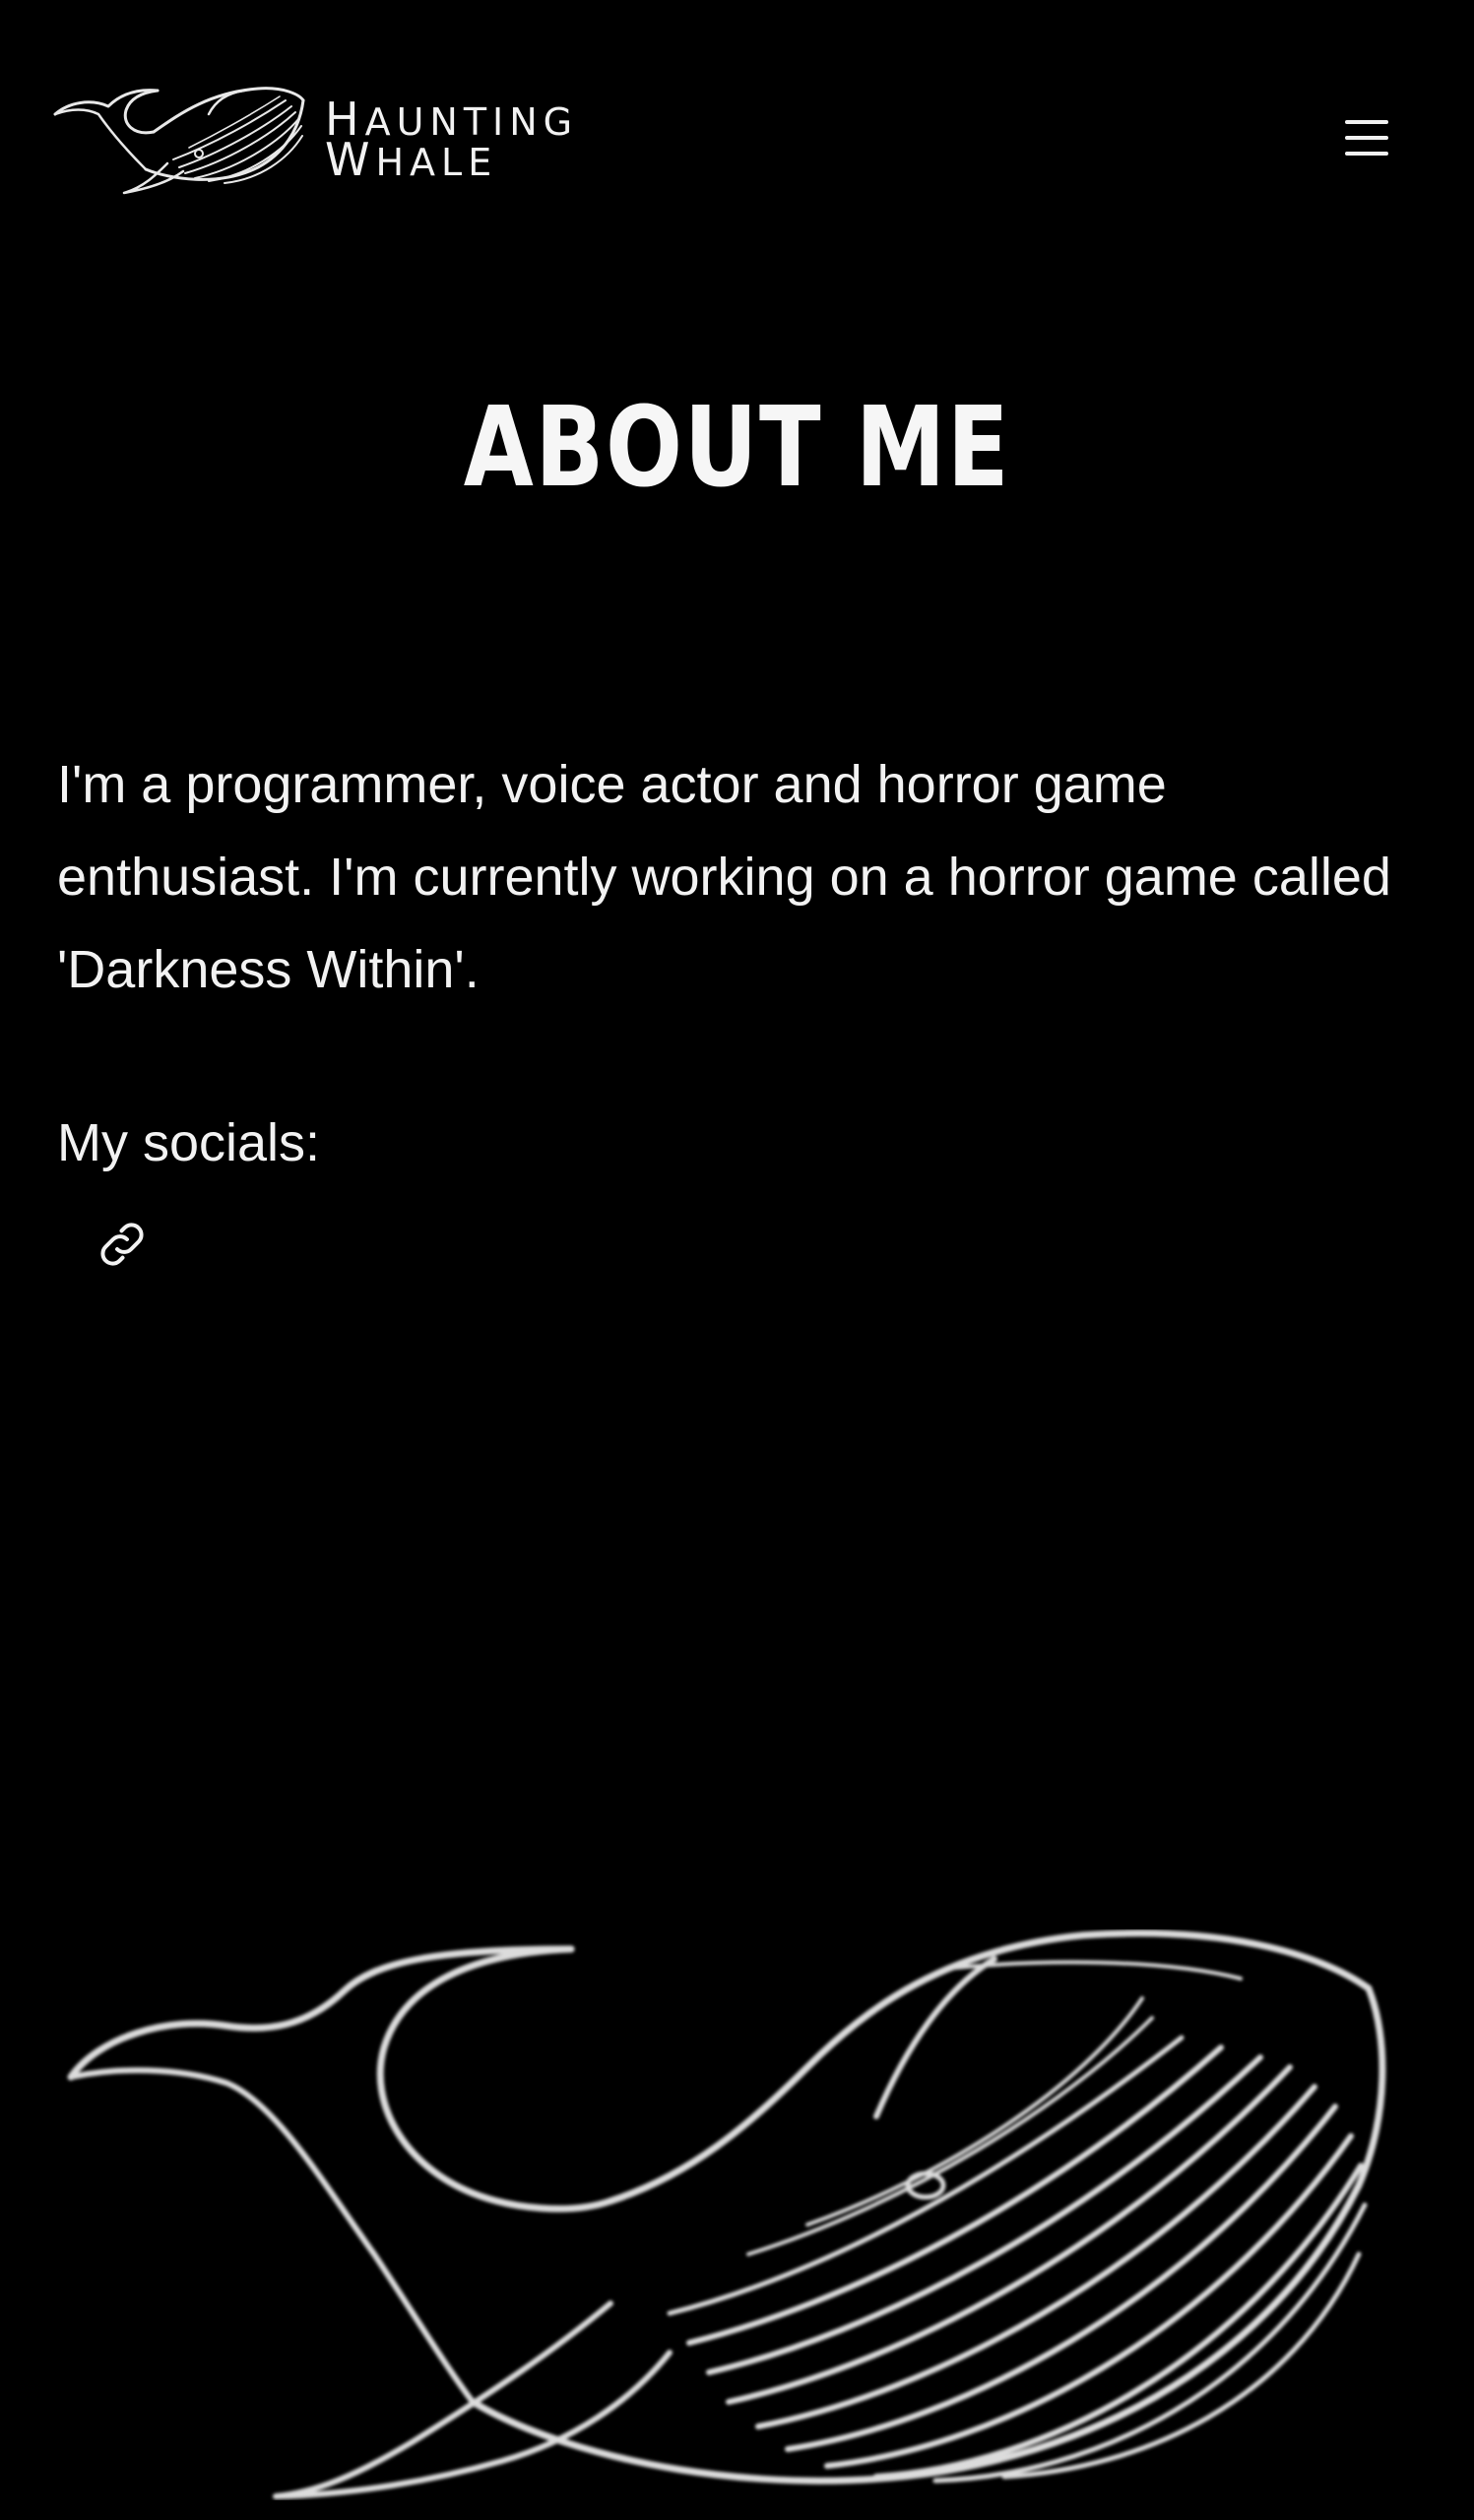 Image resolution: width=1474 pixels, height=2520 pixels. What do you see at coordinates (737, 448) in the screenshot?
I see `page-title: ABOUT ME` at bounding box center [737, 448].